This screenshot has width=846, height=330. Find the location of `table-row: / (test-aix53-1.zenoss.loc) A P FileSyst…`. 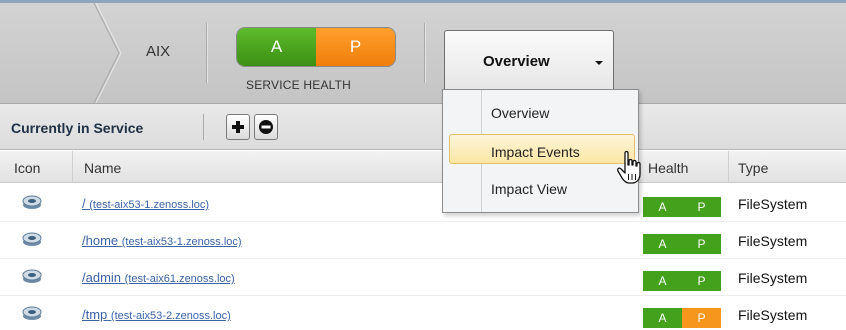

table-row: / (test-aix53-1.zenoss.loc) A P FileSyst… is located at coordinates (423, 203).